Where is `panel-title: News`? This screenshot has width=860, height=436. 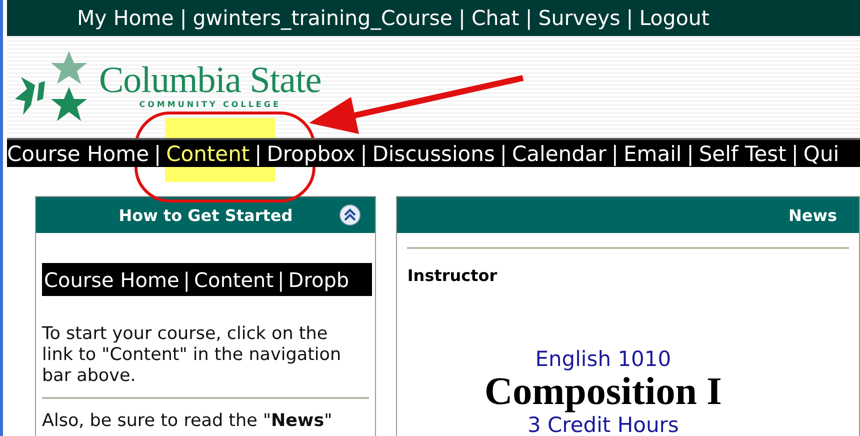 panel-title: News is located at coordinates (812, 215).